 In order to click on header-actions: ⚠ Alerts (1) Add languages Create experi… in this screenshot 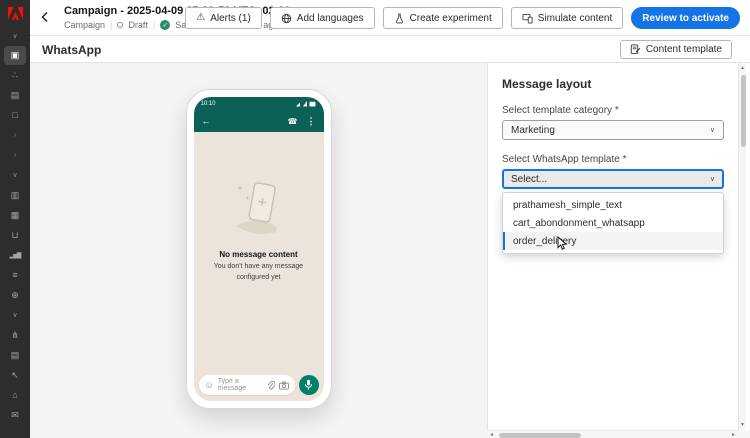, I will do `click(462, 18)`.